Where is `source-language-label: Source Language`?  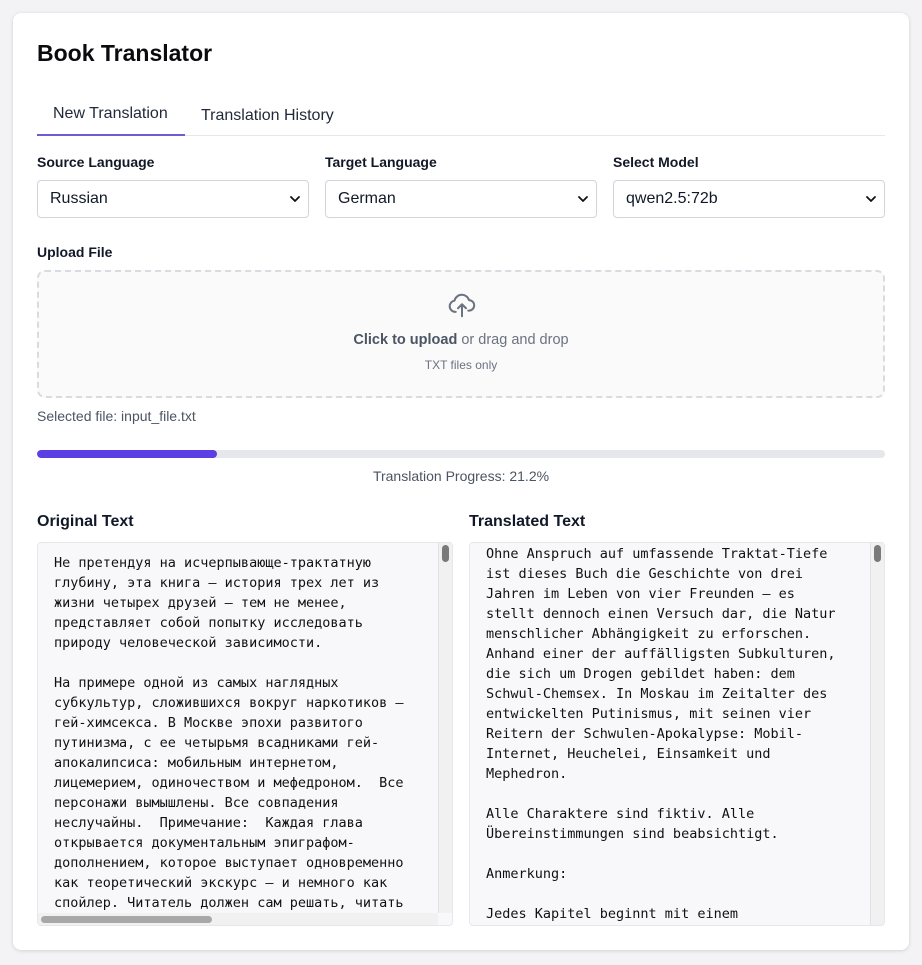
source-language-label: Source Language is located at coordinates (96, 162).